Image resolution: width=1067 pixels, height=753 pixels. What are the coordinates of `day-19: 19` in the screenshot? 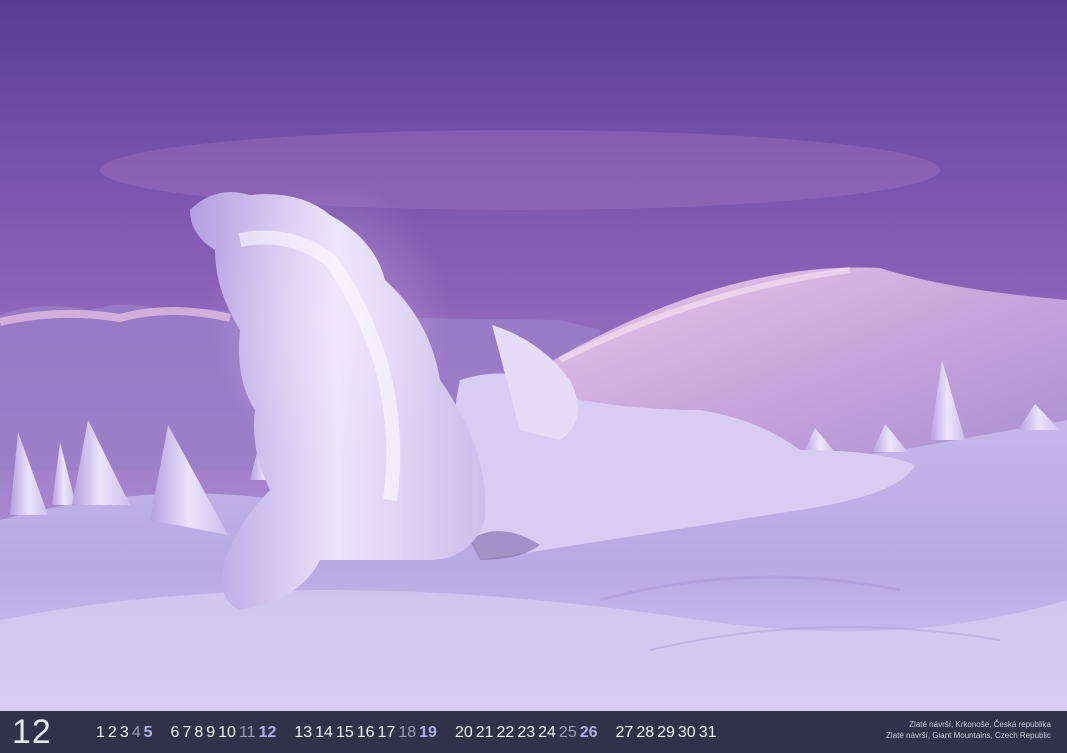 It's located at (428, 732).